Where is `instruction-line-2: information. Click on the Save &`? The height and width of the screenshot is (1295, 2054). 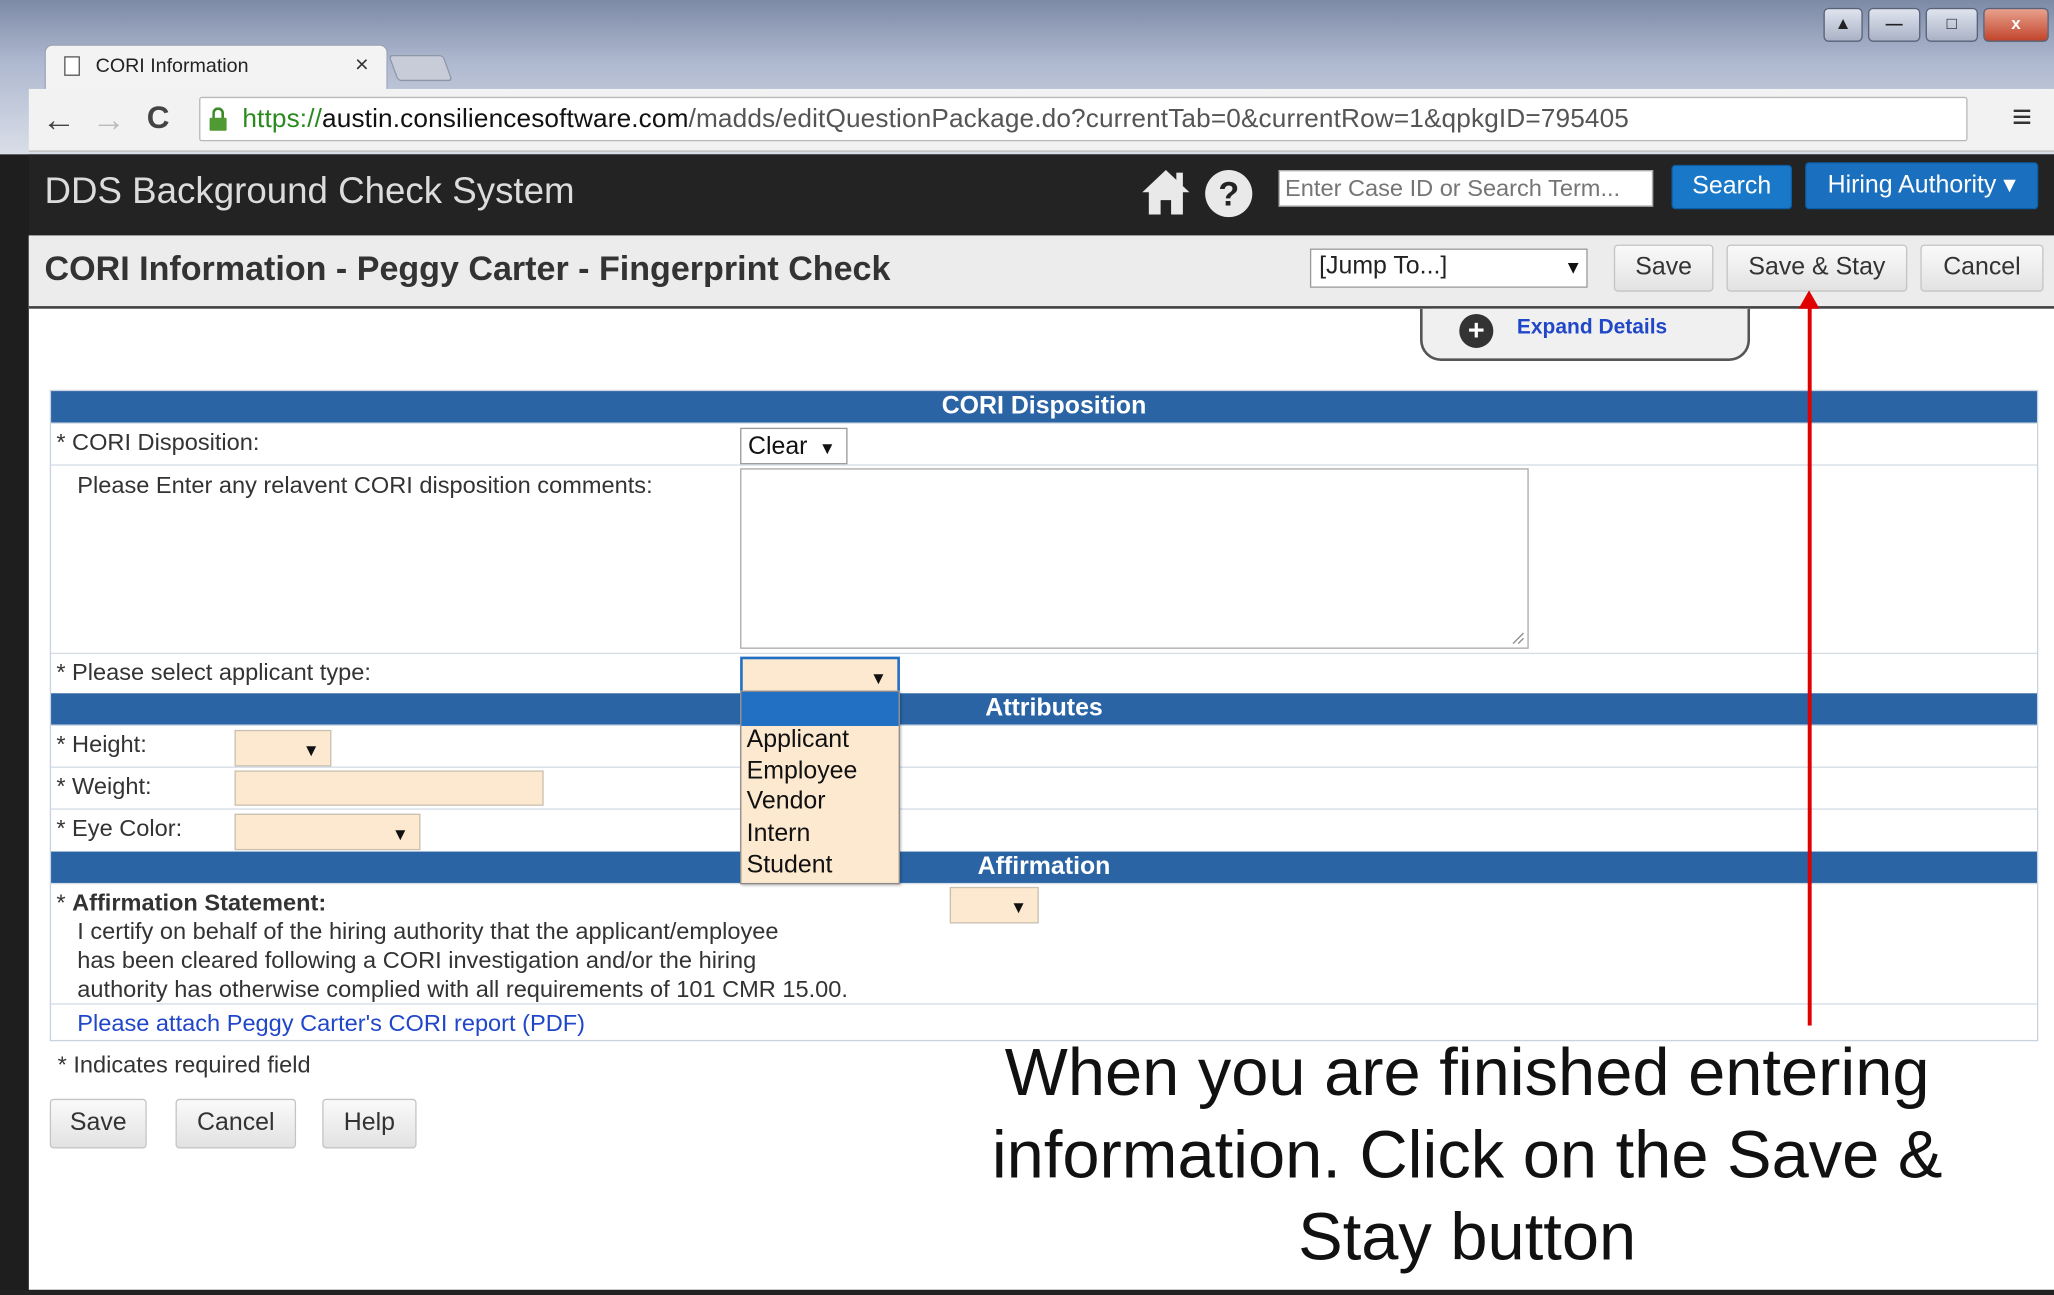 instruction-line-2: information. Click on the Save & is located at coordinates (1467, 1154).